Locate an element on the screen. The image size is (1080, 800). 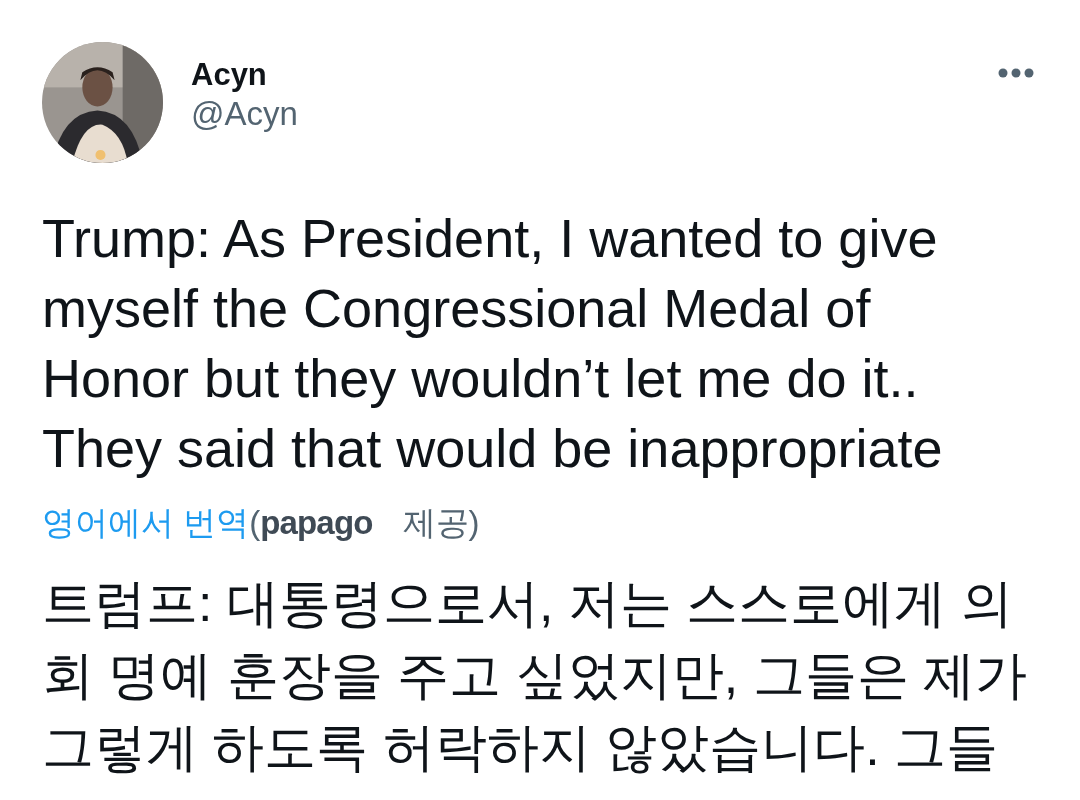
translated-text-line: 트럼프: 대통령으로서, 저는 스스로에게 의 is located at coordinates (527, 603).